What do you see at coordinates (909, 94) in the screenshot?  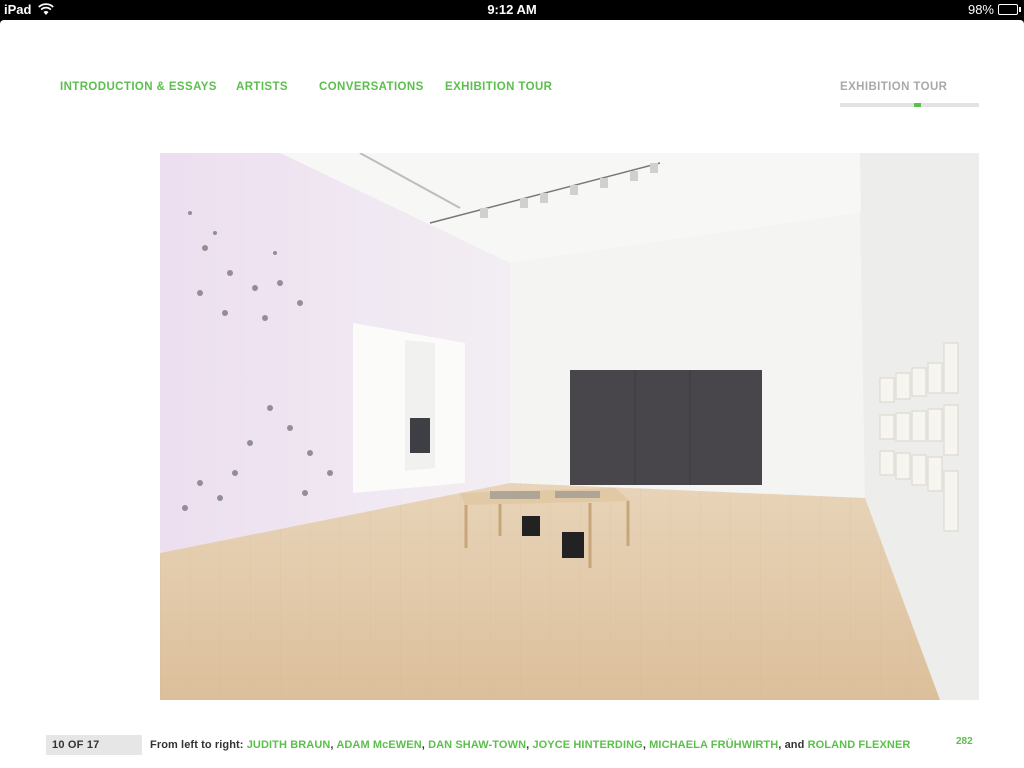 I see `section-progress: EXHIBITION TOUR` at bounding box center [909, 94].